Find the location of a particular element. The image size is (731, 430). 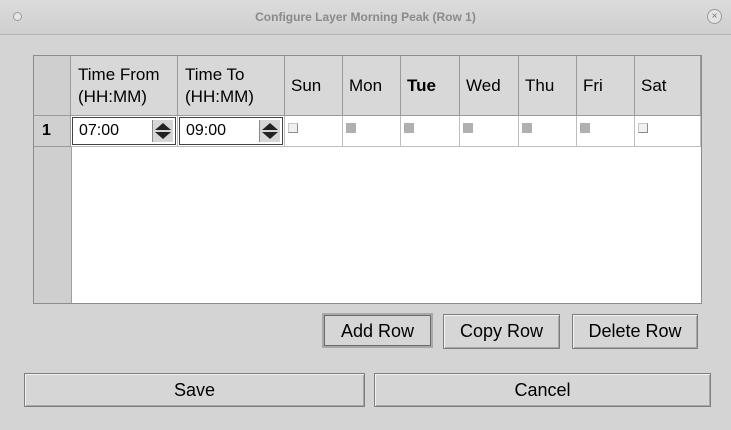

copy-row-button: Copy Row is located at coordinates (501, 331).